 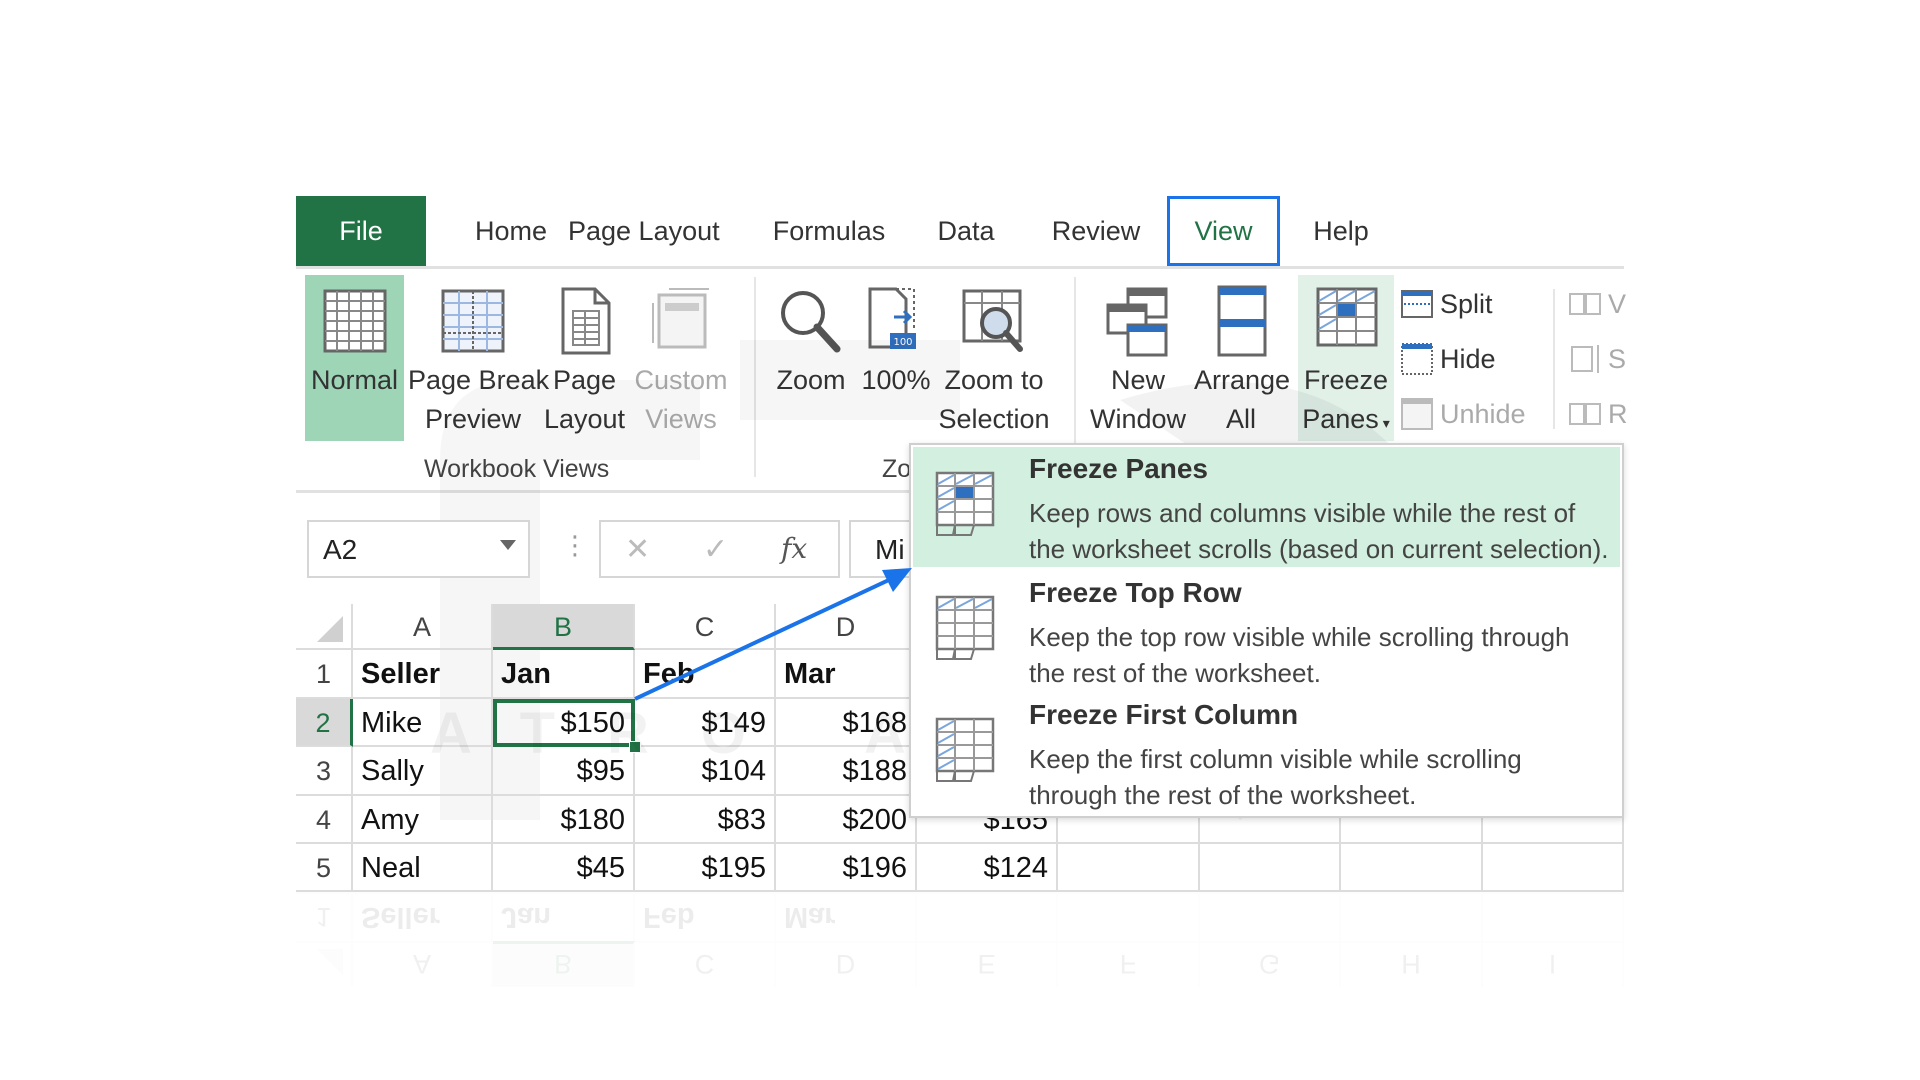 What do you see at coordinates (564, 771) in the screenshot?
I see `cell-b3: $95` at bounding box center [564, 771].